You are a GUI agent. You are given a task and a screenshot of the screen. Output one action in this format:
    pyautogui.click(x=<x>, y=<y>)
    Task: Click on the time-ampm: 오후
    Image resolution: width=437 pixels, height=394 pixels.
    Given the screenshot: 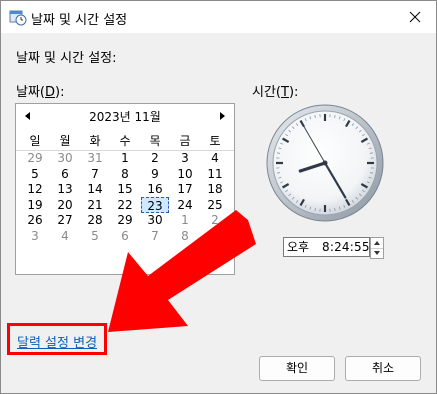 What is the action you would take?
    pyautogui.click(x=298, y=247)
    